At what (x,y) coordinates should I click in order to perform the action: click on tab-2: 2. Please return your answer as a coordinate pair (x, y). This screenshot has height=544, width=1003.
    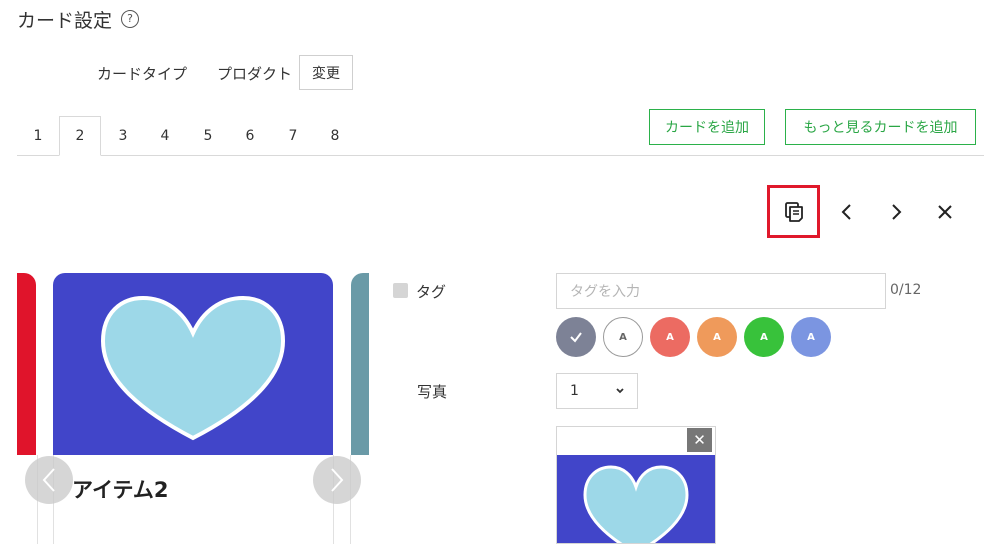
    Looking at the image, I should click on (80, 136).